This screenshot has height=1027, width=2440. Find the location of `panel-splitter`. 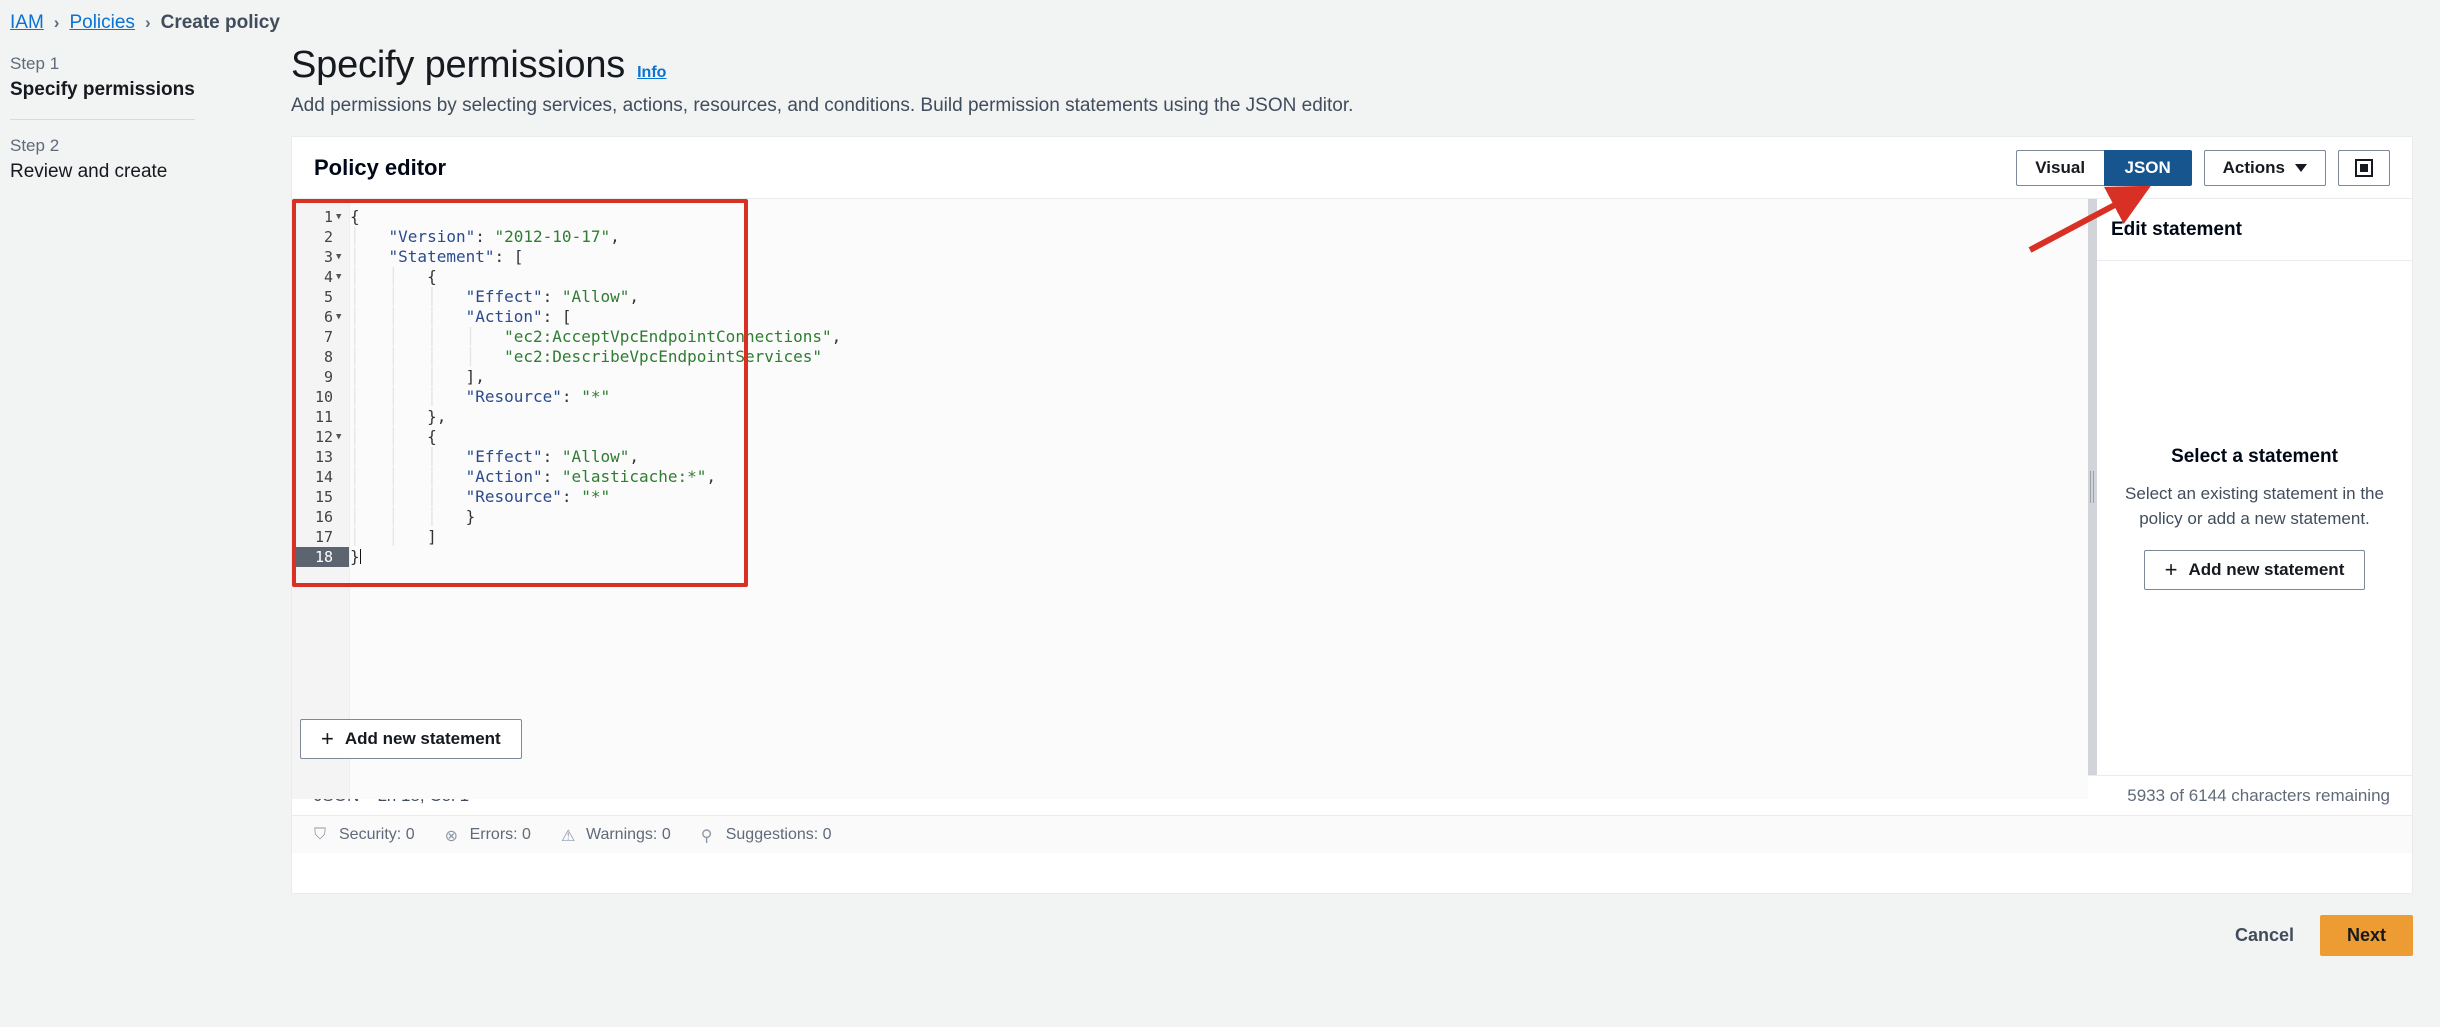

panel-splitter is located at coordinates (2092, 487).